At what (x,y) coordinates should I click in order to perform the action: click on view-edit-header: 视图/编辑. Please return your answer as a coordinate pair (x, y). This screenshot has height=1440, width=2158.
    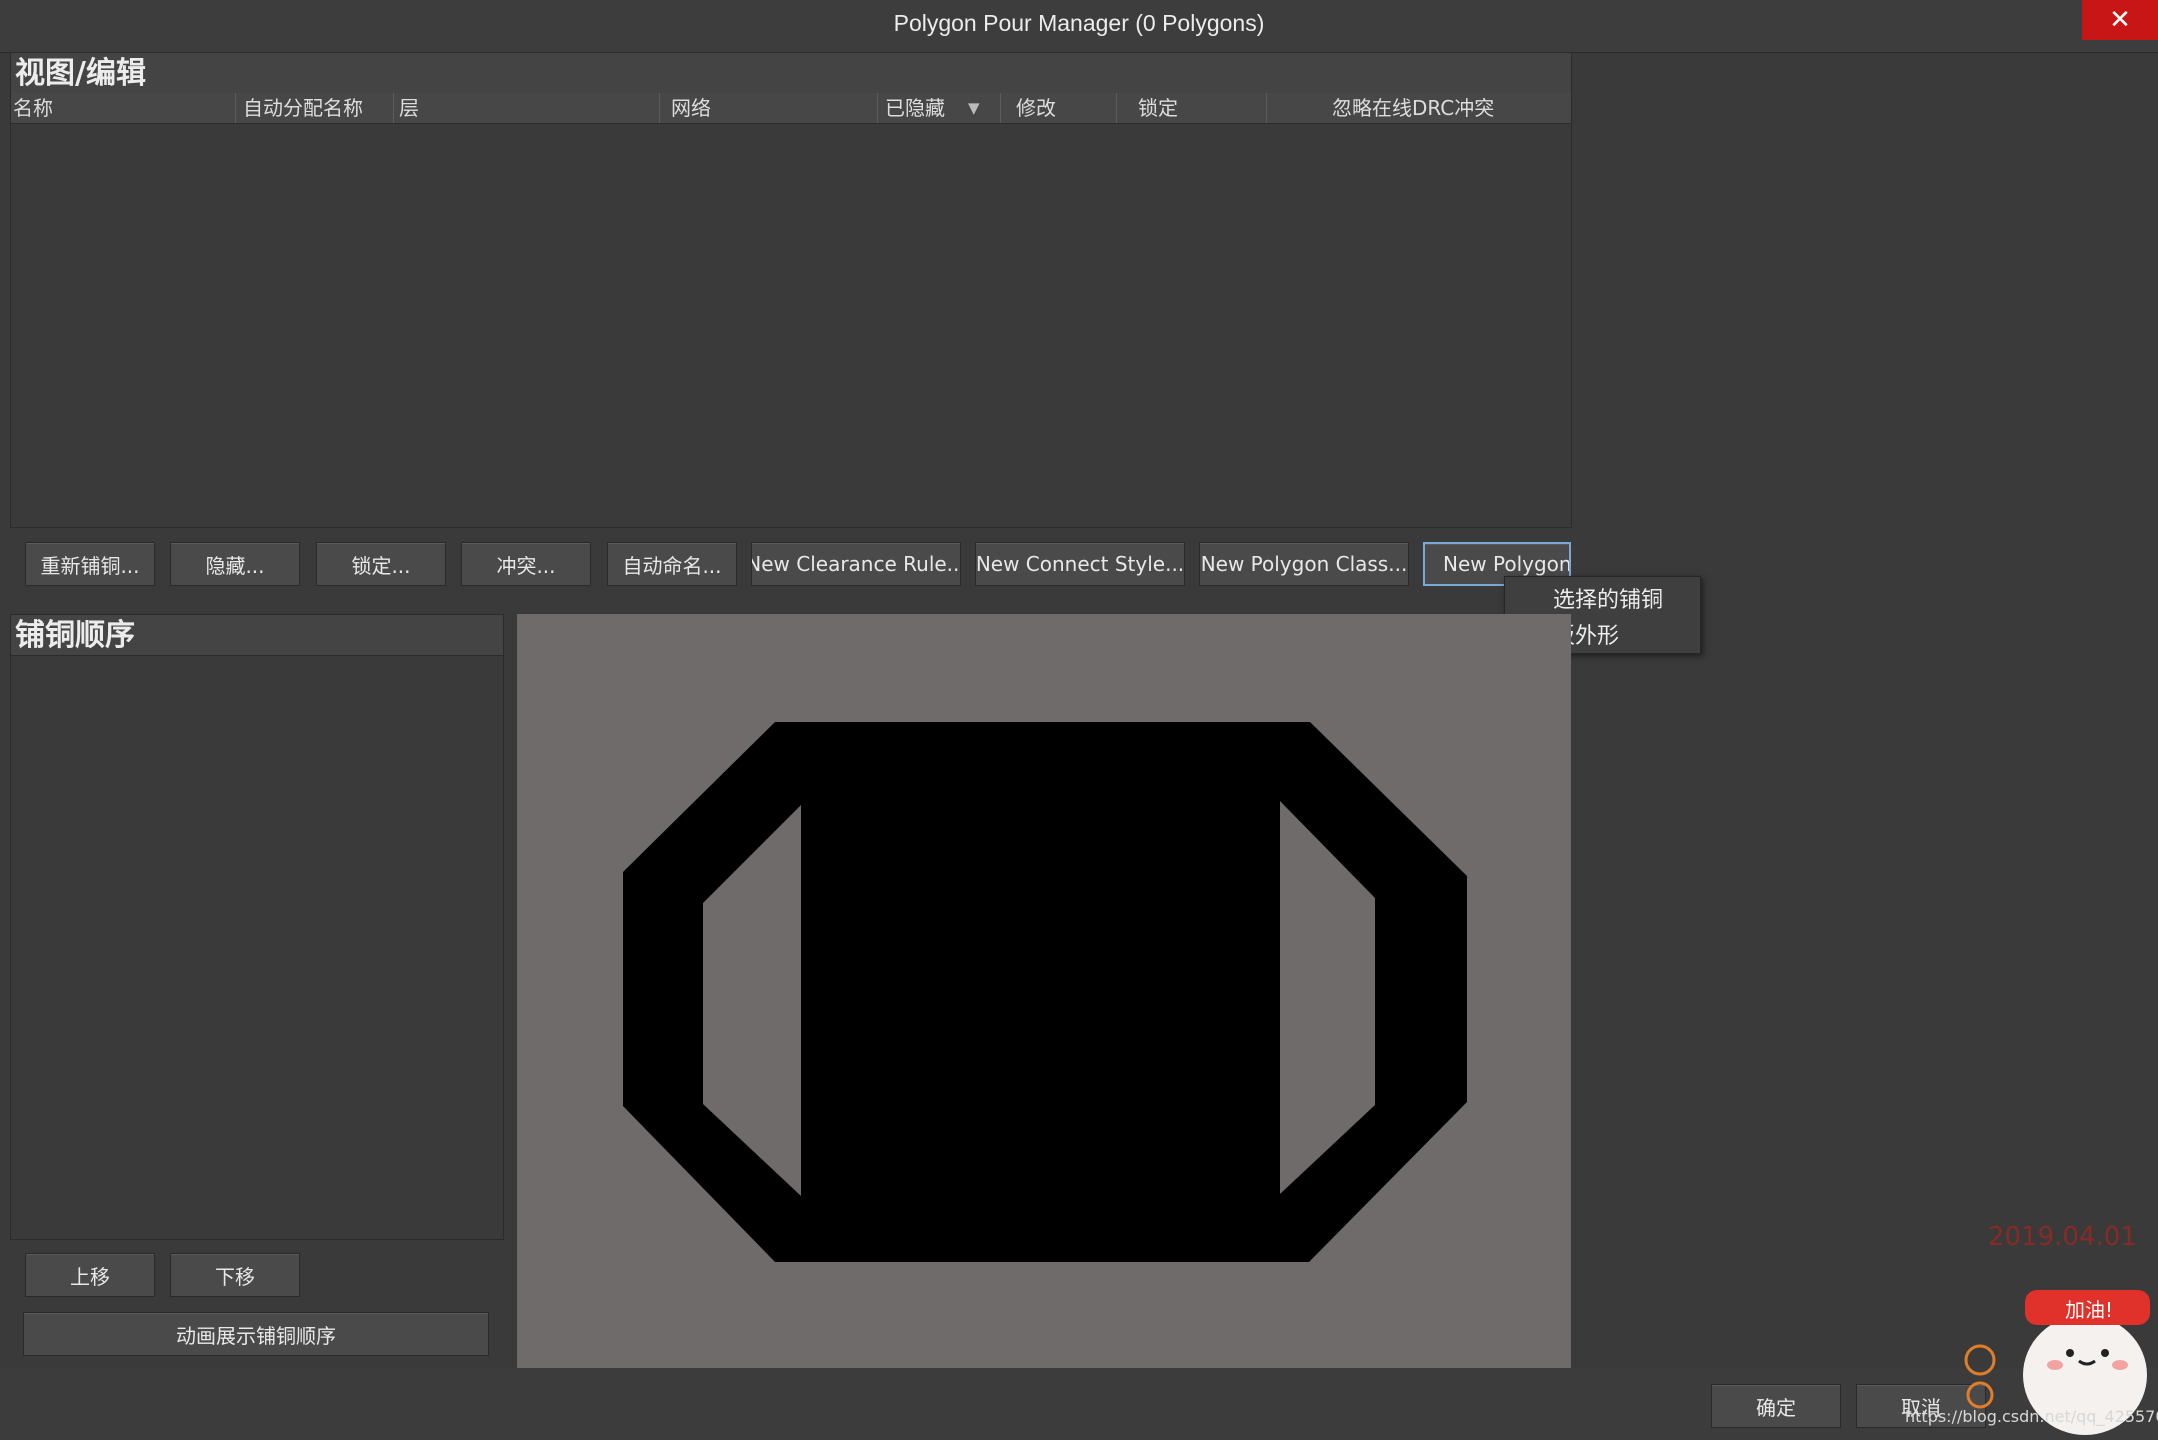
    Looking at the image, I should click on (791, 73).